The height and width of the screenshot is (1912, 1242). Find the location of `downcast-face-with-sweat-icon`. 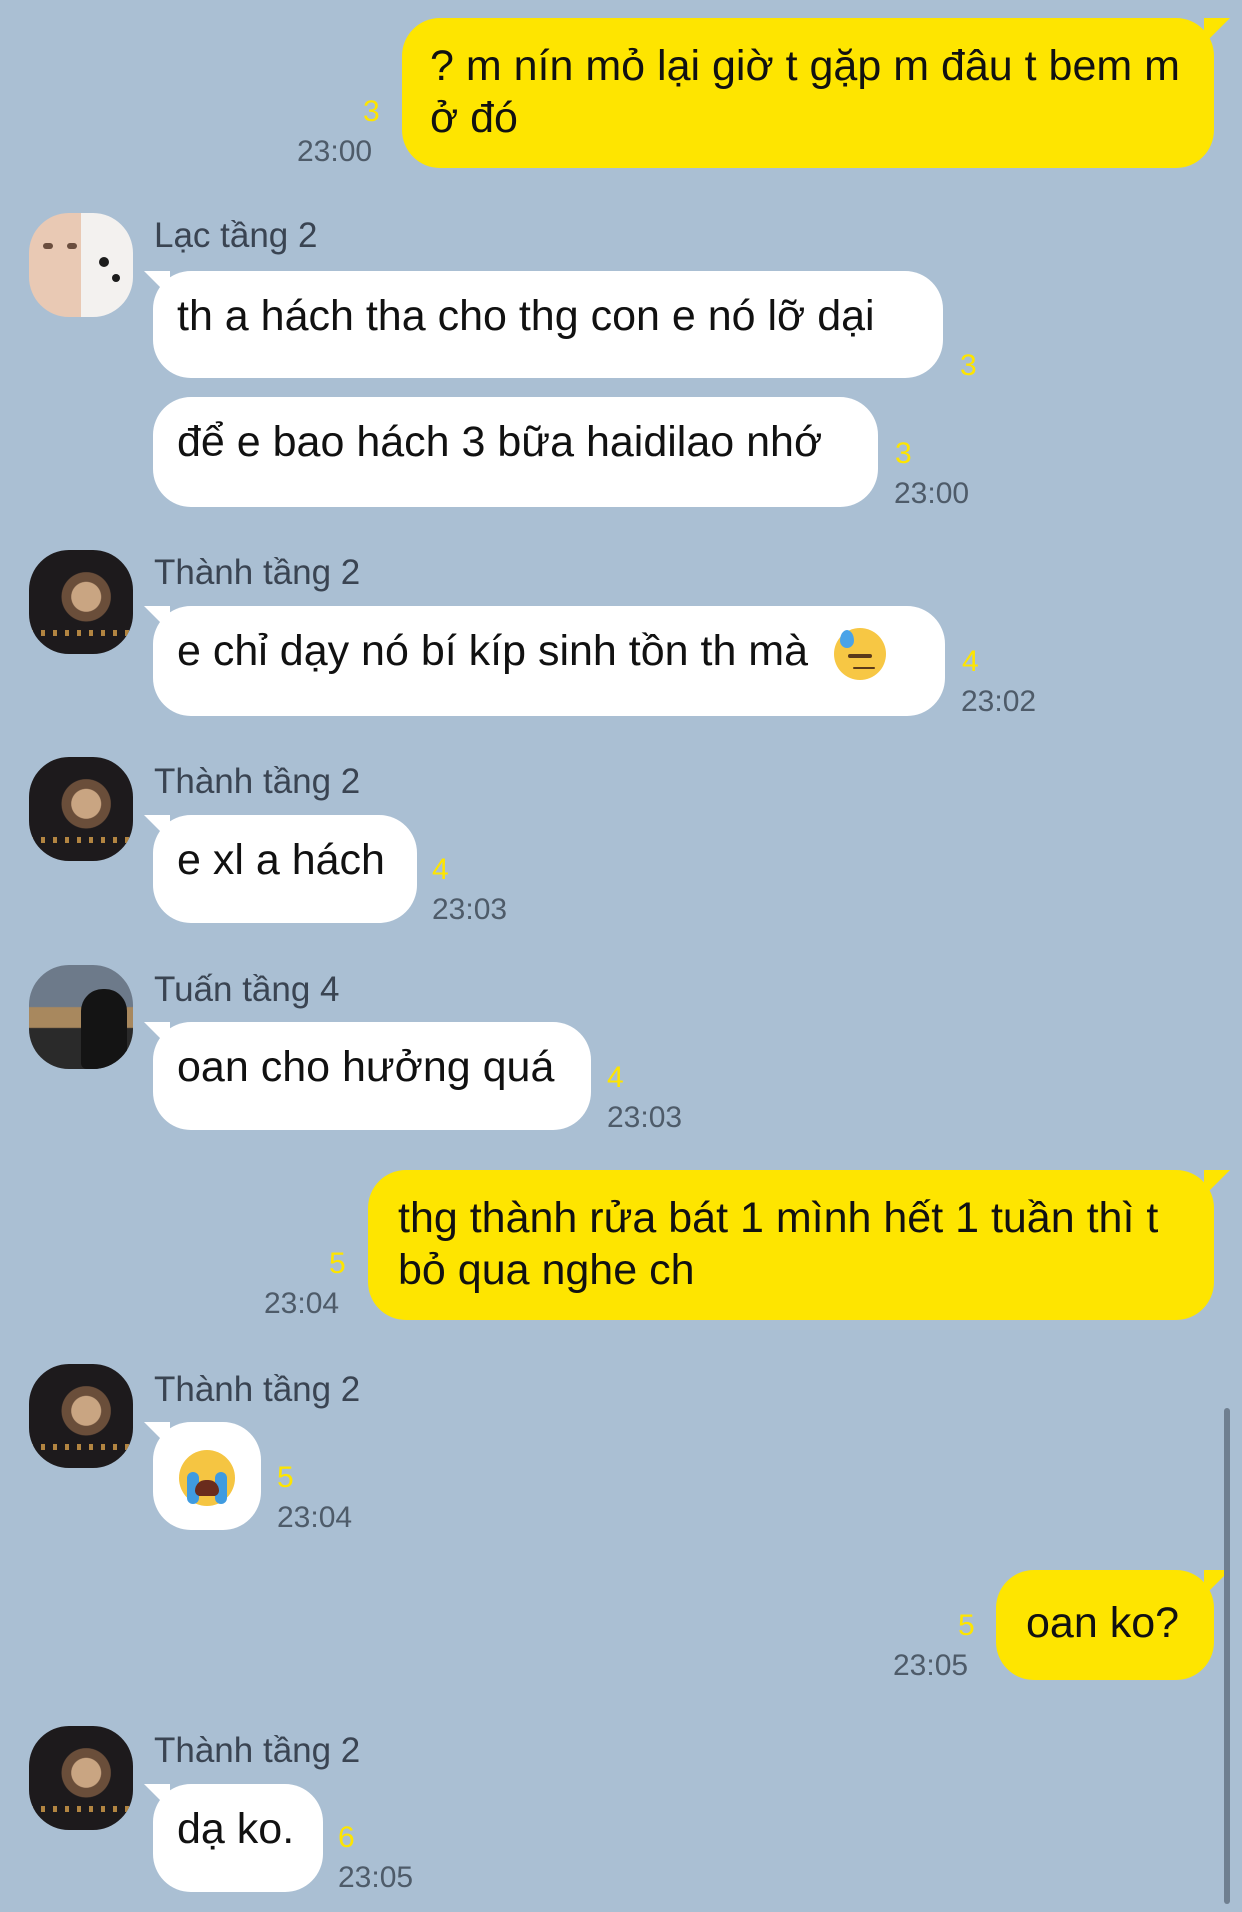

downcast-face-with-sweat-icon is located at coordinates (860, 653).